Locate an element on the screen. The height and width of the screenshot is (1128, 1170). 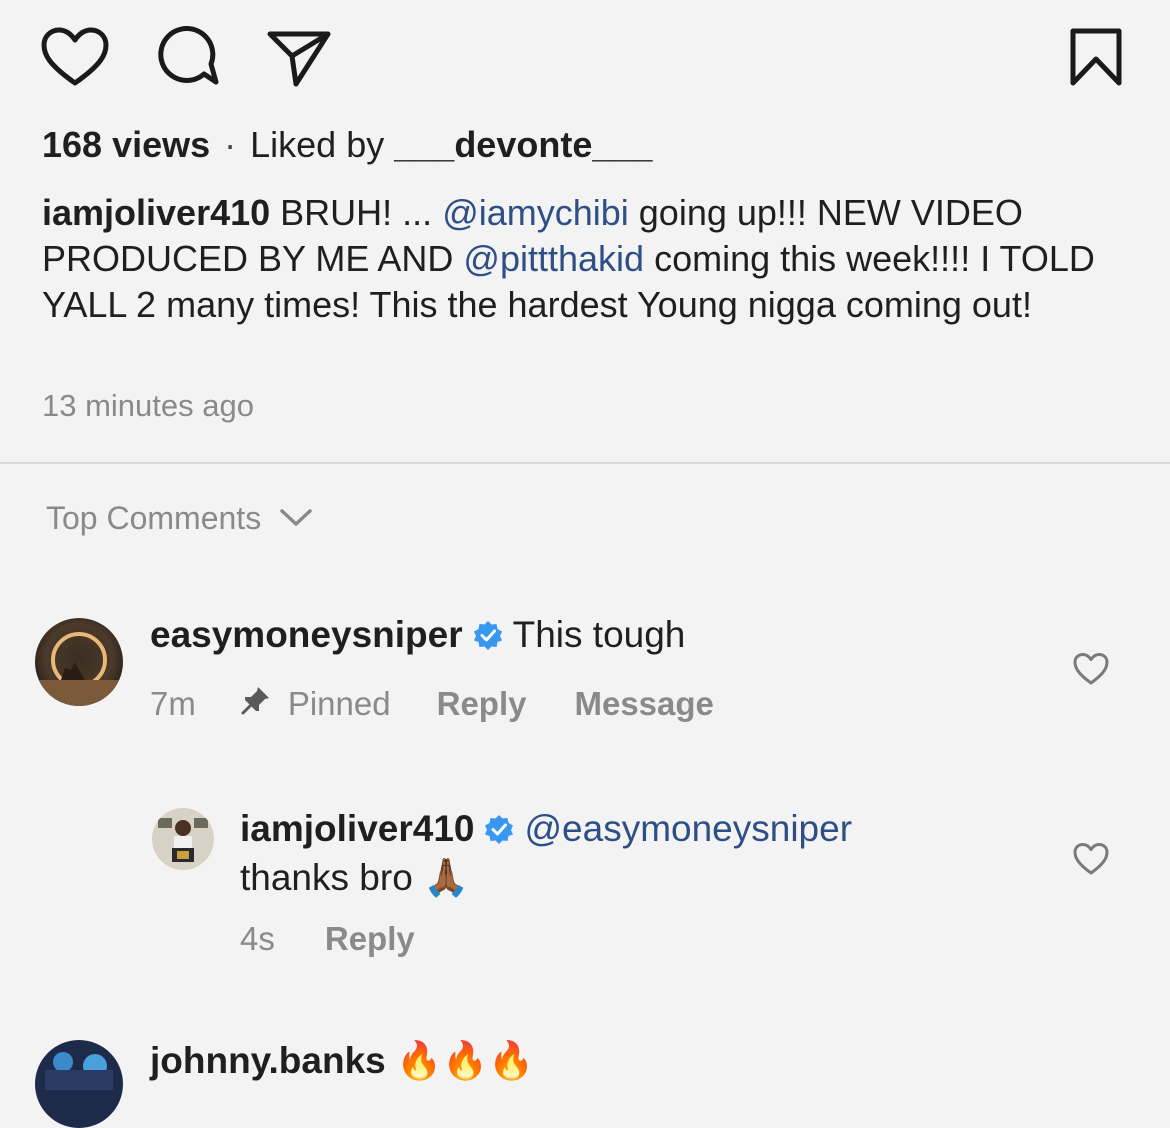
post-stats: 168 views · Liked by ___devonte___ is located at coordinates (347, 145).